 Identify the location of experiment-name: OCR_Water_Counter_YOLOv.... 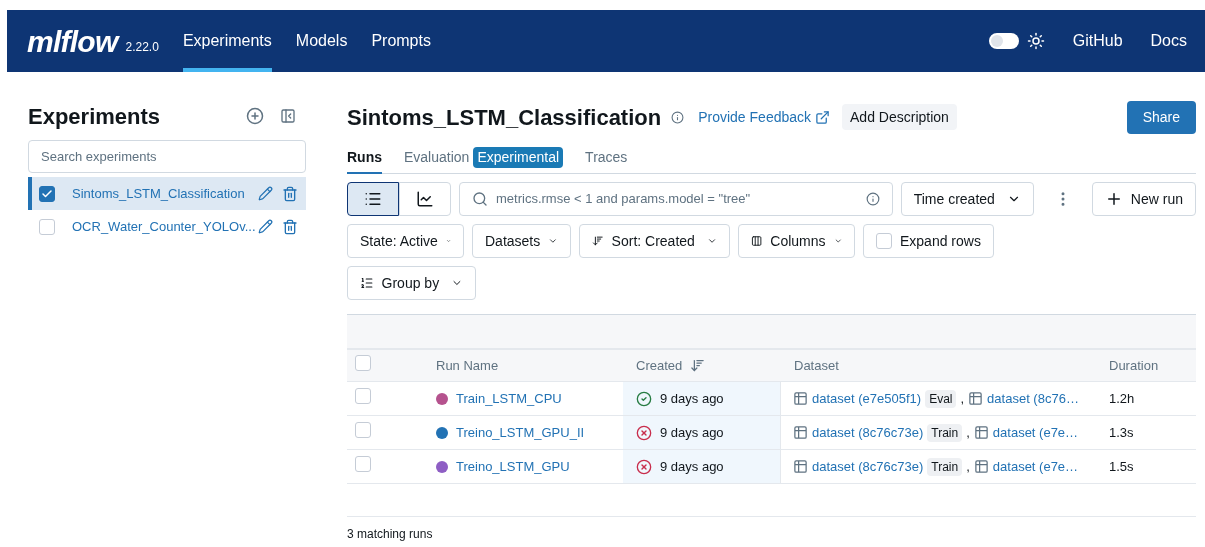
(165, 226).